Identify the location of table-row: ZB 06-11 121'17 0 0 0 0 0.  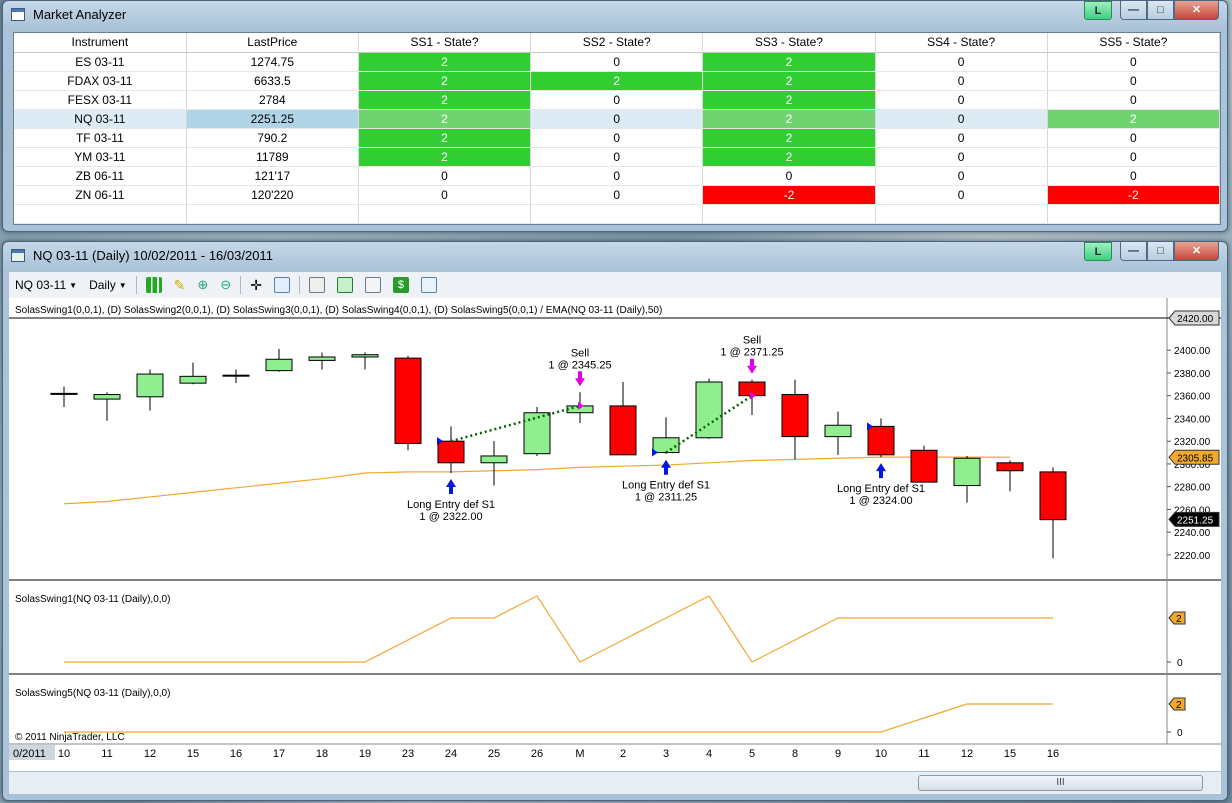
(617, 176).